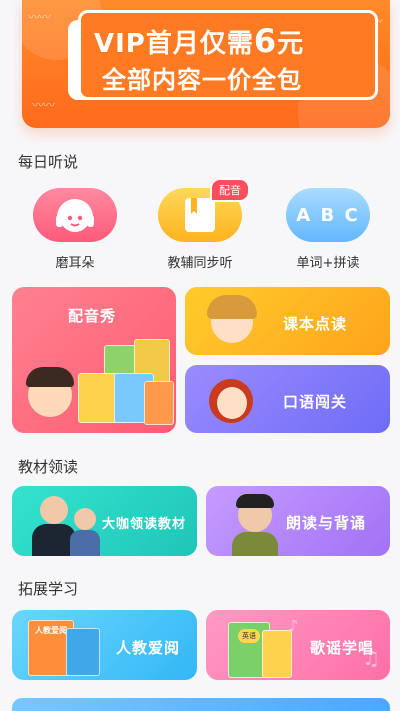 Image resolution: width=400 pixels, height=711 pixels. What do you see at coordinates (201, 704) in the screenshot?
I see `next-banner-peek` at bounding box center [201, 704].